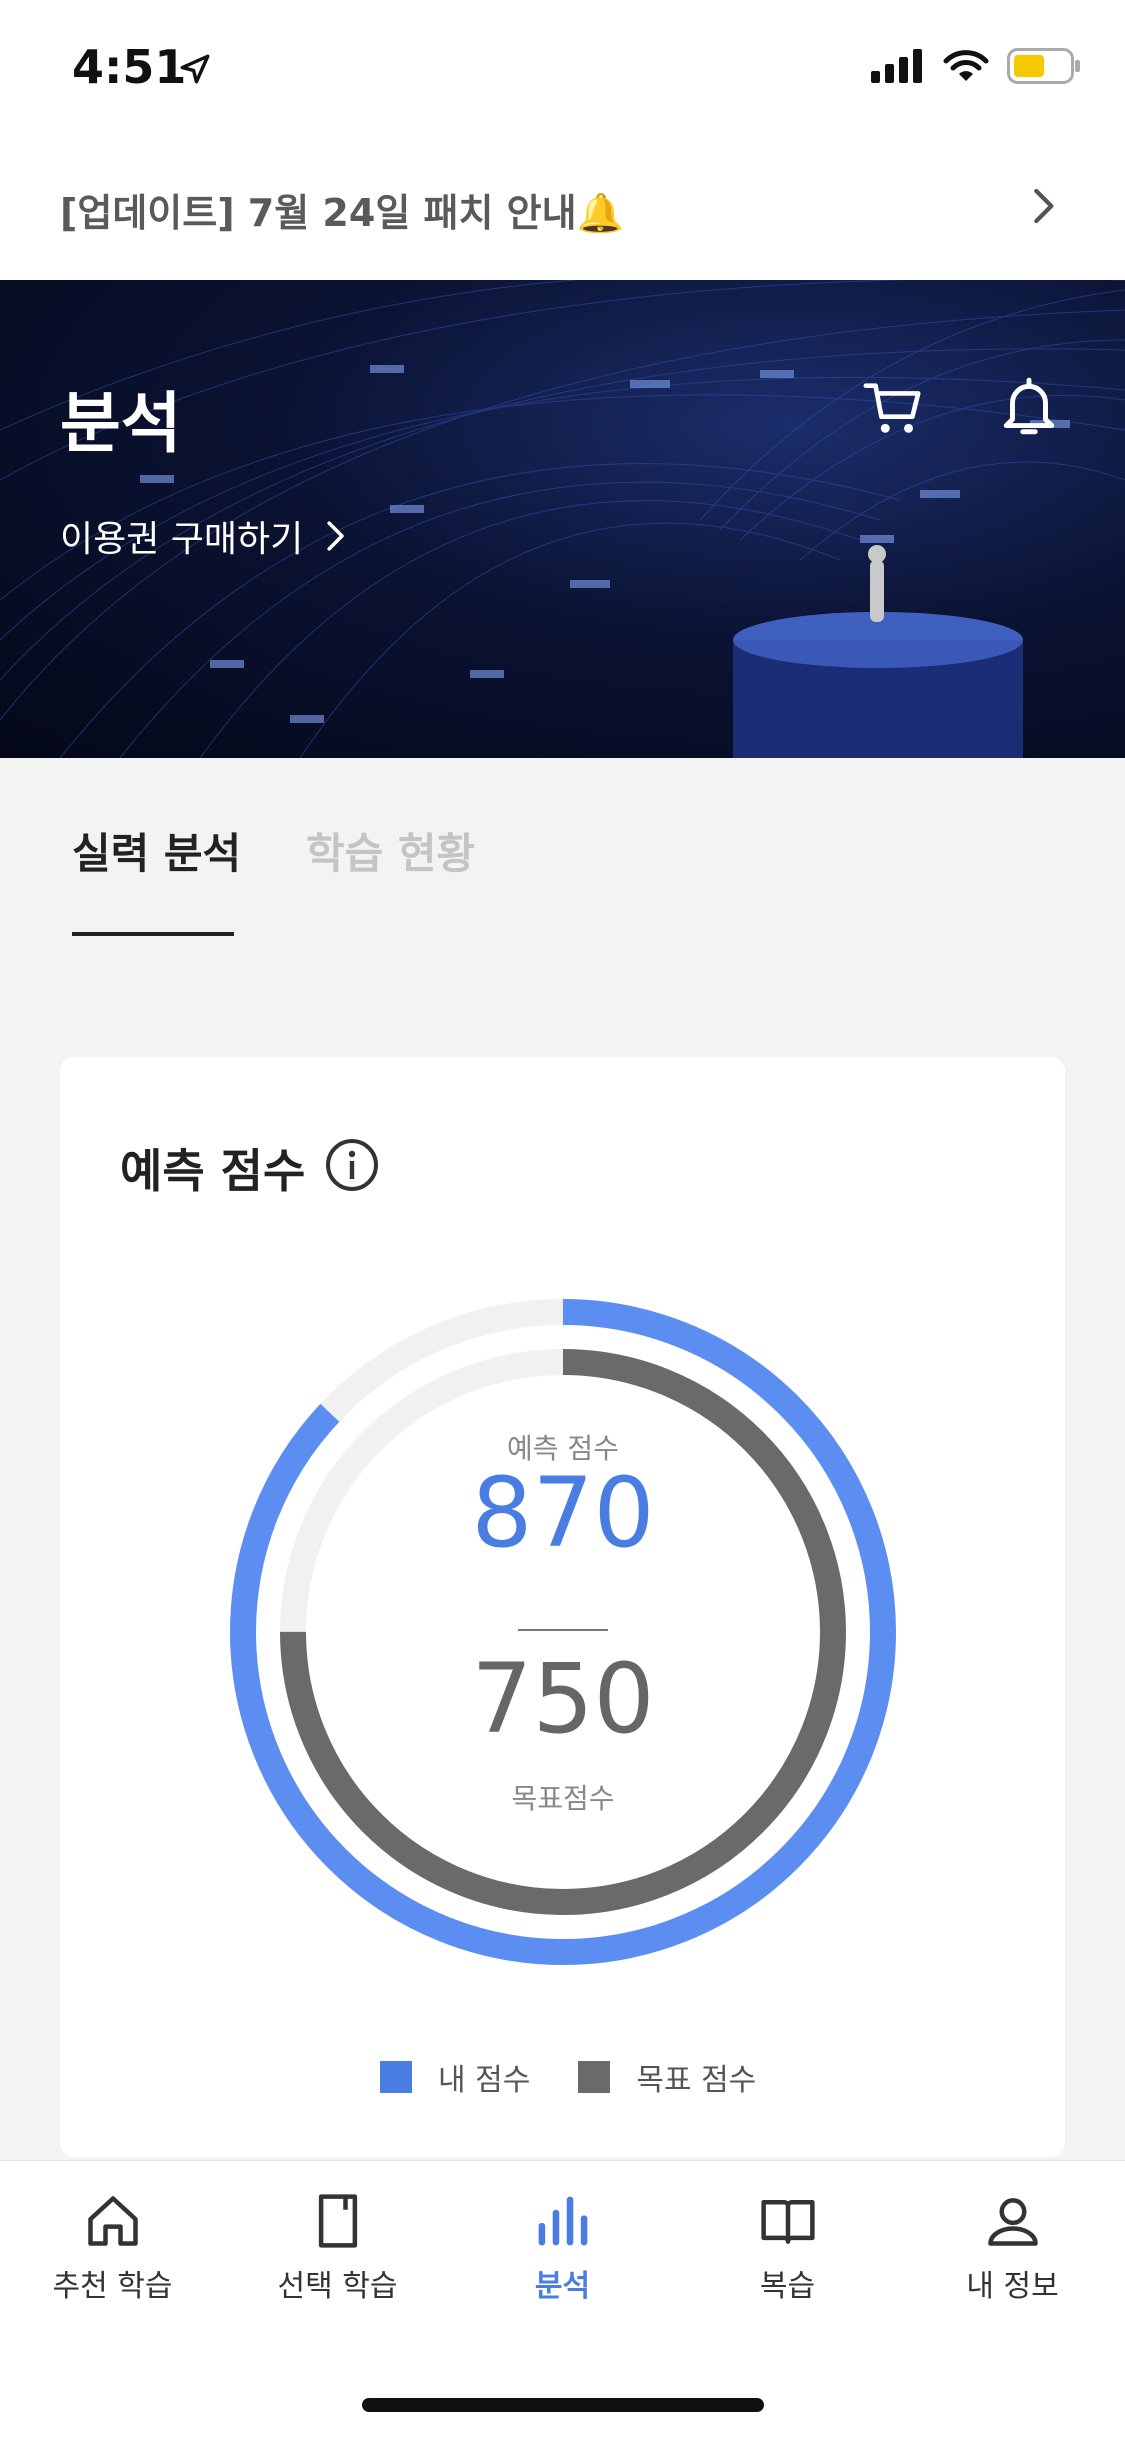 The height and width of the screenshot is (2437, 1125). Describe the element at coordinates (563, 1798) in the screenshot. I see `target-score-label: 목표점수` at that location.